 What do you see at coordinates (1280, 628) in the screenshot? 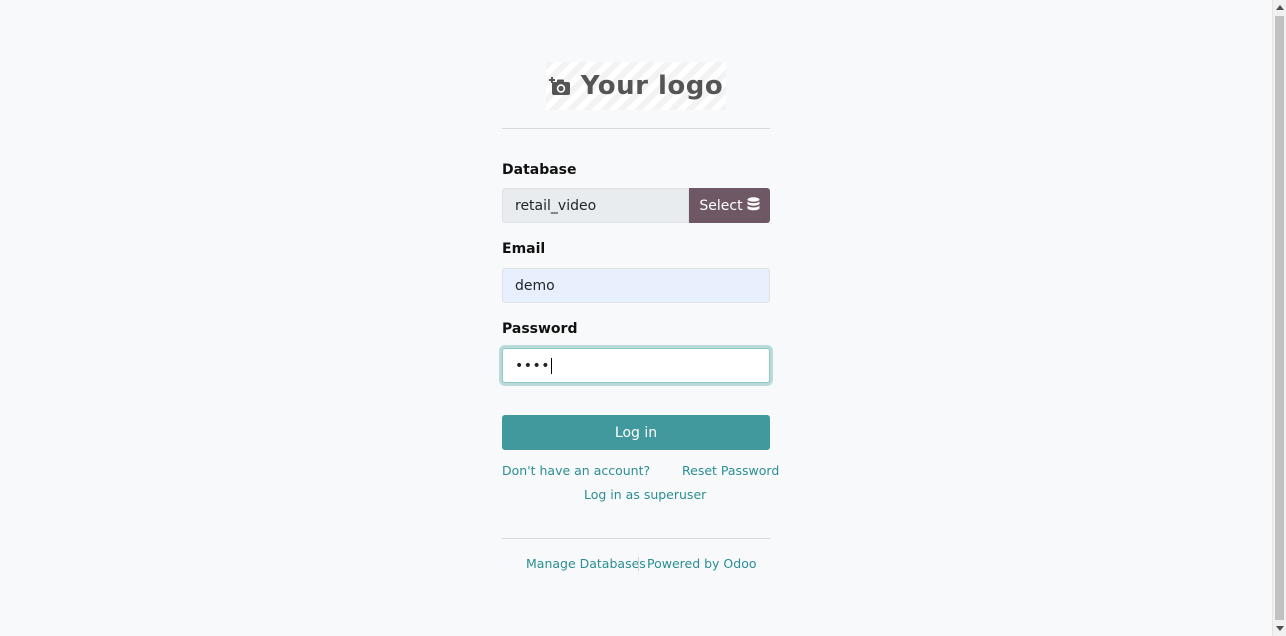
I see `scroll-down-icon` at bounding box center [1280, 628].